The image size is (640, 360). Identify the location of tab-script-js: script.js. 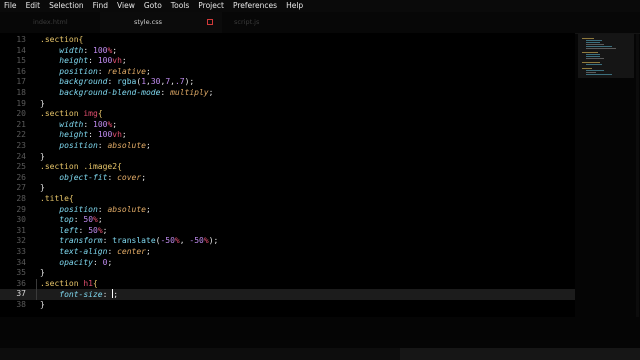
(272, 22).